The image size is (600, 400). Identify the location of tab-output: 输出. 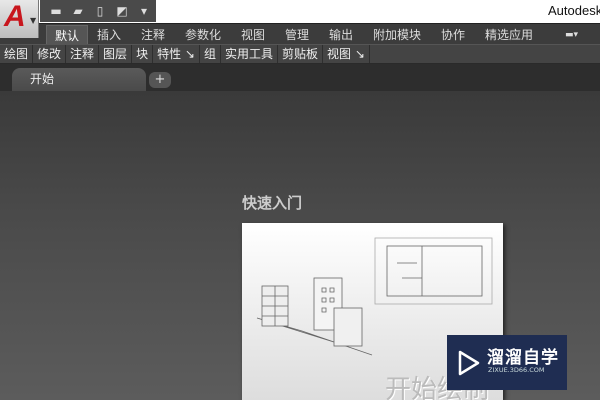
(341, 35).